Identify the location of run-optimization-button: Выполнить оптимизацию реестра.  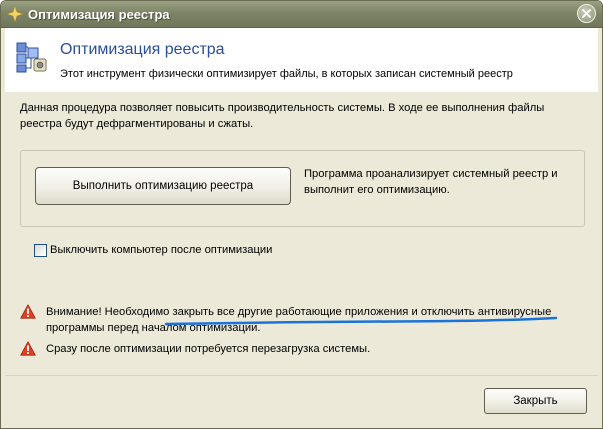
(163, 186).